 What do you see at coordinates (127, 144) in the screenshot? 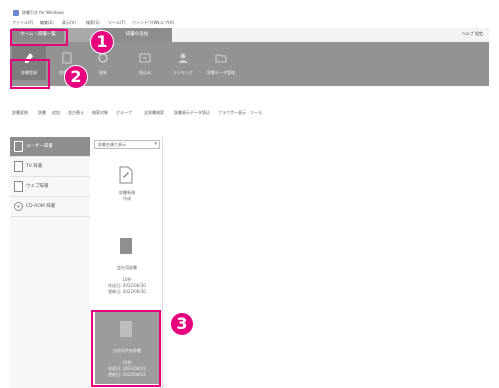
I see `sort-select: 辞書名順で表示 ▾` at bounding box center [127, 144].